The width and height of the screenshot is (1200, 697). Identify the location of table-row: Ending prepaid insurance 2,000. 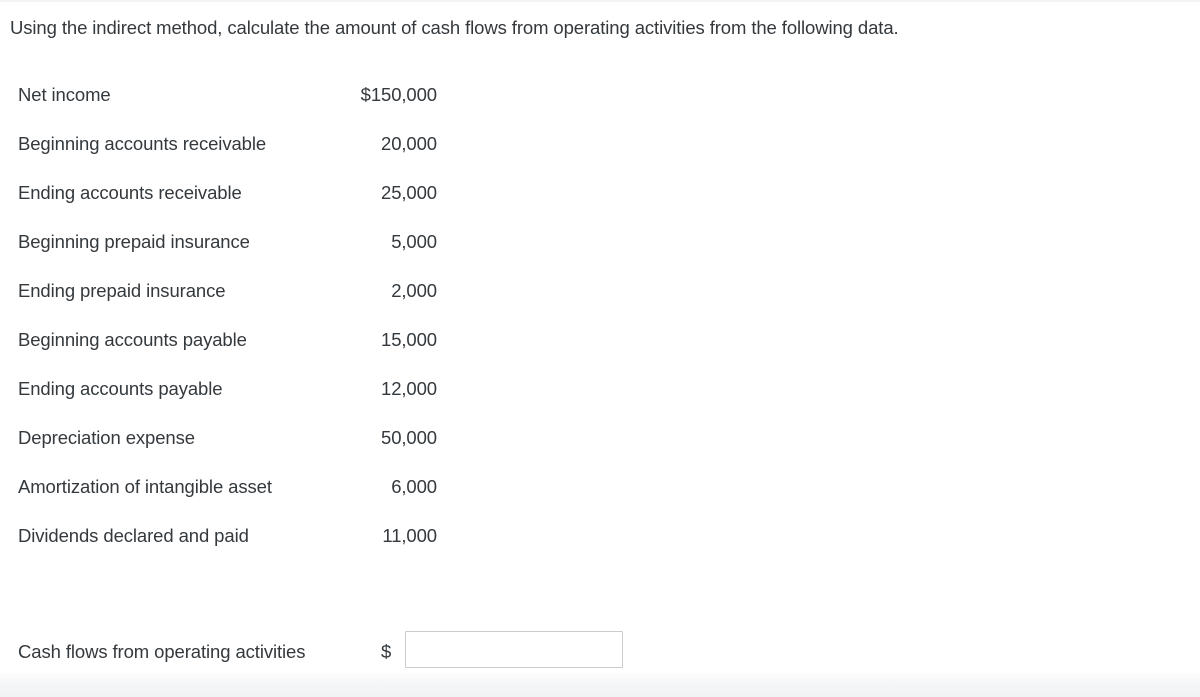
(230, 302).